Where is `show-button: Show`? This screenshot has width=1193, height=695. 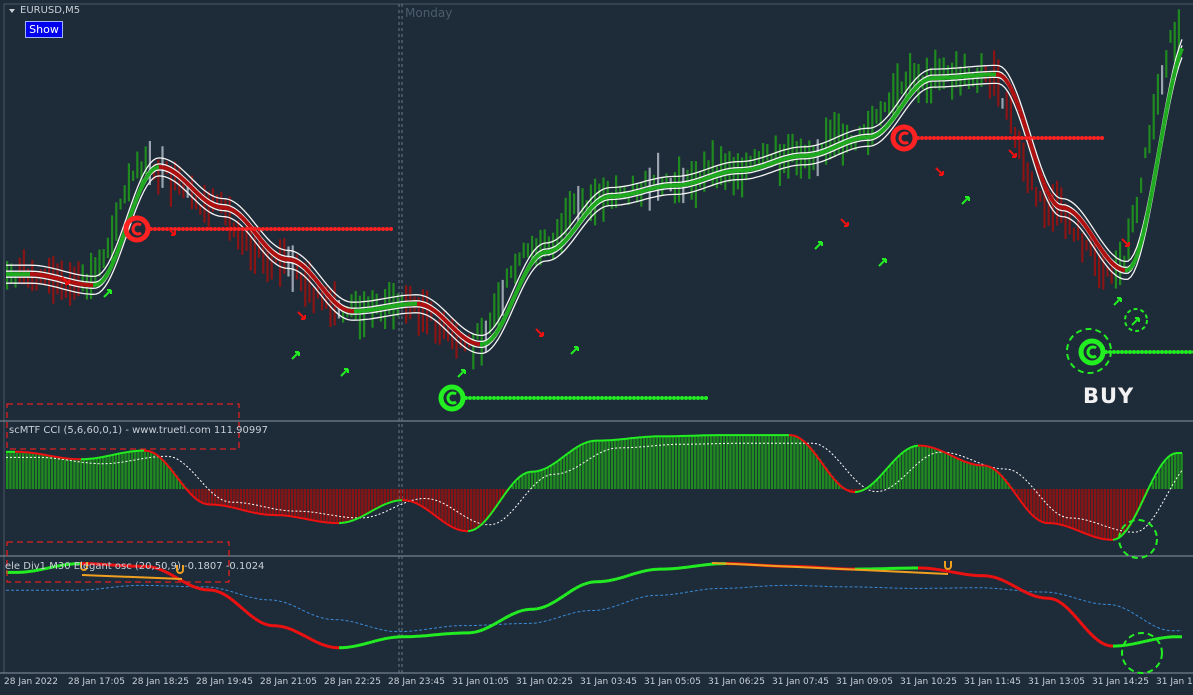 show-button: Show is located at coordinates (44, 29).